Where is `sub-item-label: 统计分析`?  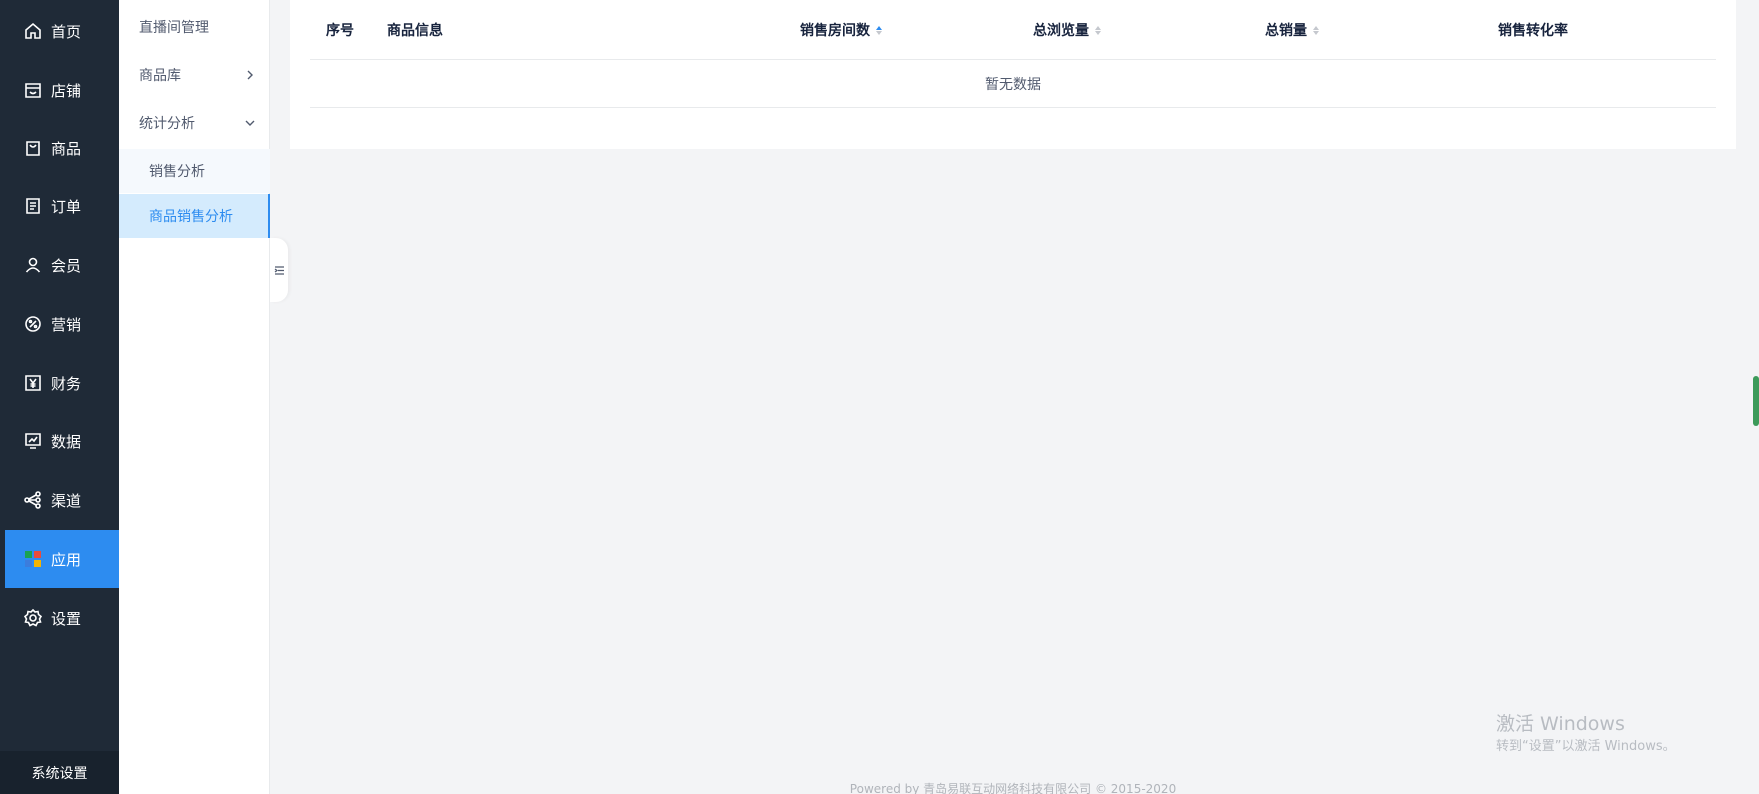
sub-item-label: 统计分析 is located at coordinates (167, 124).